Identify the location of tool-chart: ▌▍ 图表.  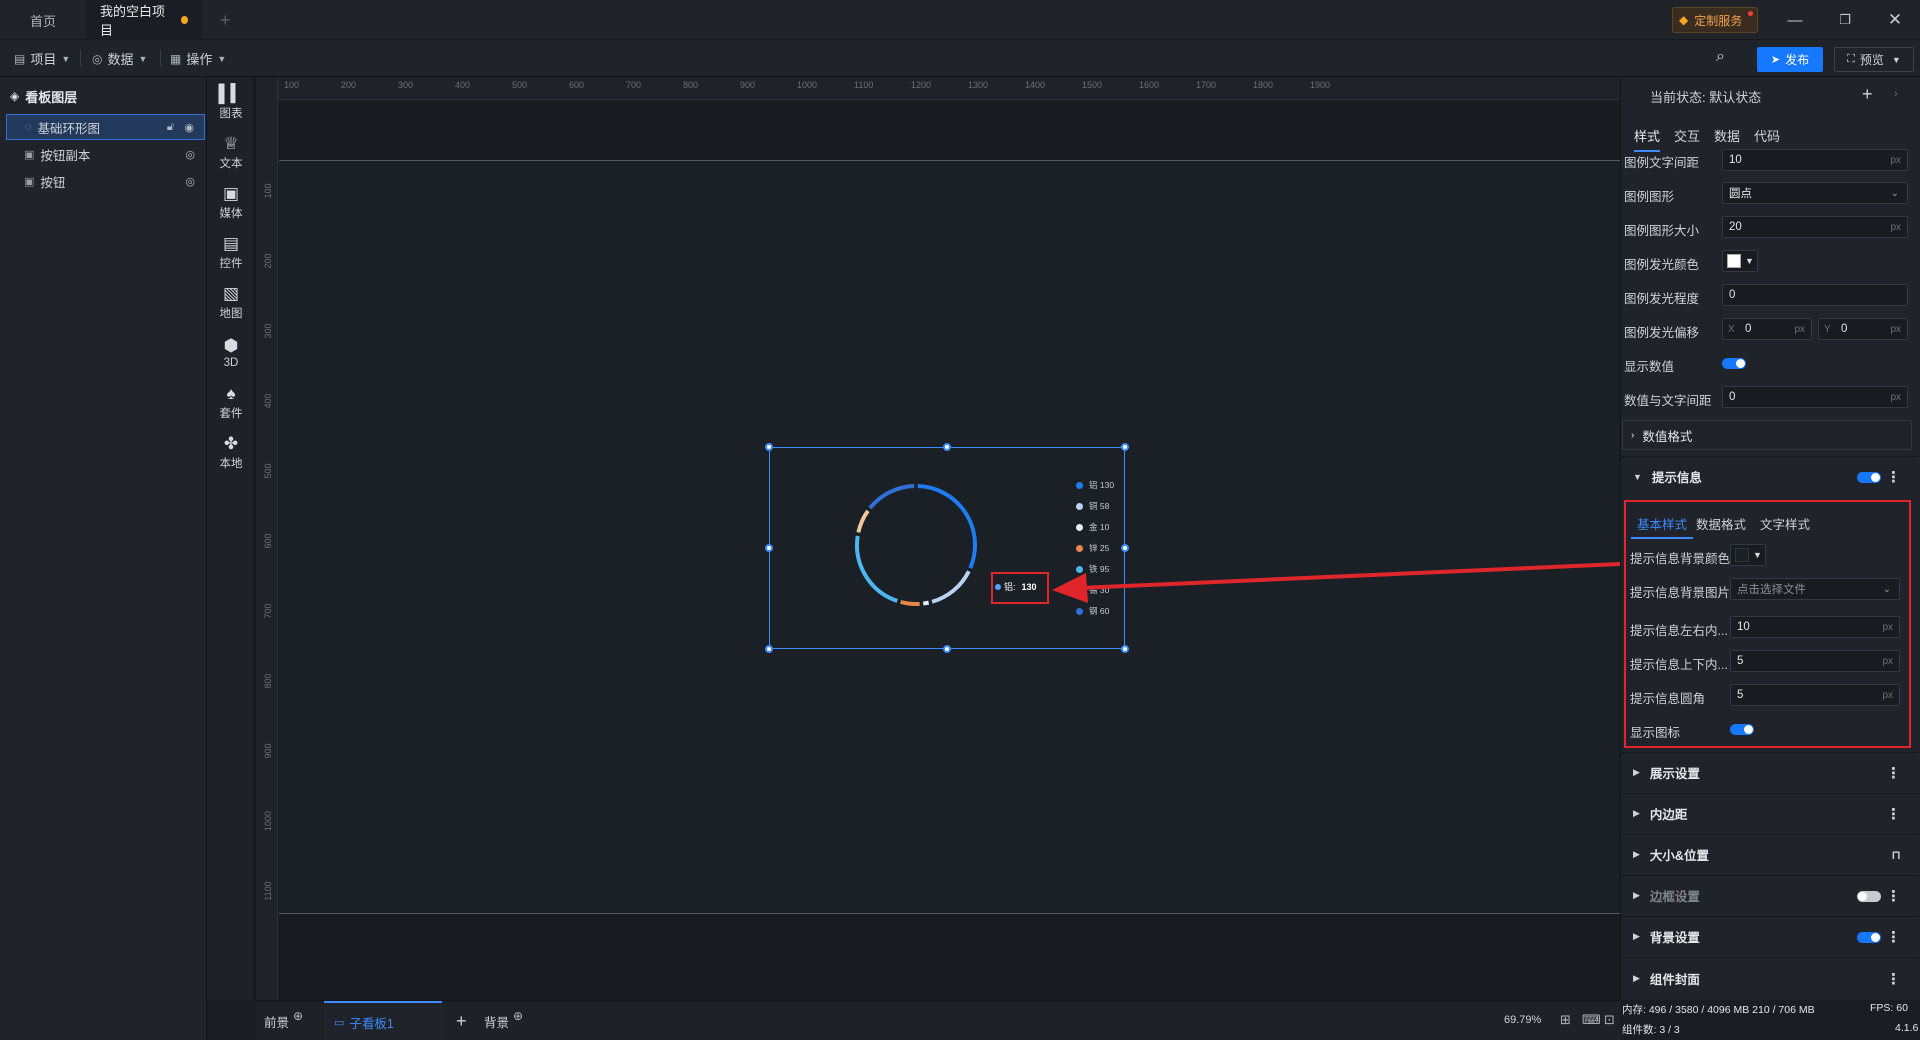
(231, 103).